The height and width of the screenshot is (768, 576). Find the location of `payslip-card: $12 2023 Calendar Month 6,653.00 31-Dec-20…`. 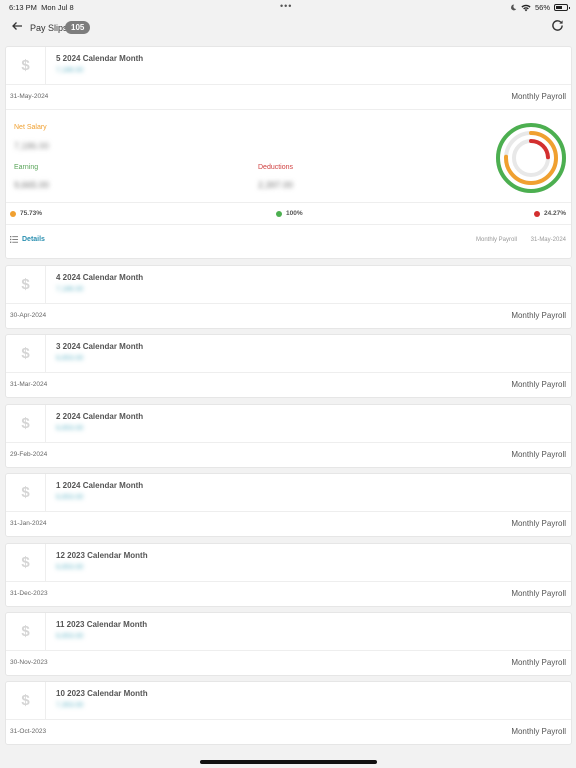

payslip-card: $12 2023 Calendar Month 6,653.00 31-Dec-20… is located at coordinates (288, 574).